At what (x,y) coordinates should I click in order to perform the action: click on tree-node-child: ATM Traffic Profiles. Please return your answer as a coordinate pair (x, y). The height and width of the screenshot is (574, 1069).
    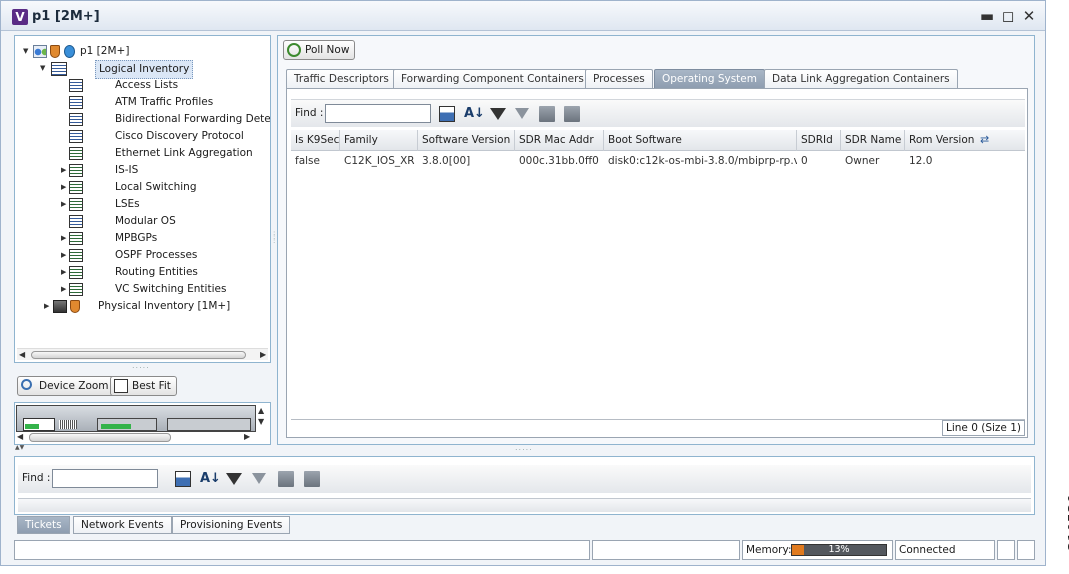
    Looking at the image, I should click on (165, 102).